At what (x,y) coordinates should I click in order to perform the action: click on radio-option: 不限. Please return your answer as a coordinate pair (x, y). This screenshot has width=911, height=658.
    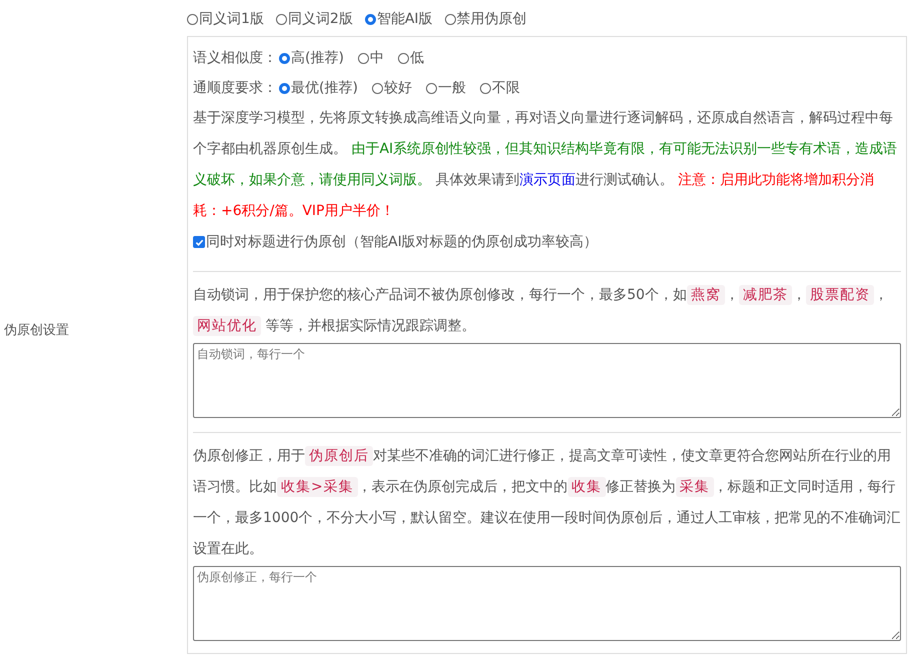
    Looking at the image, I should click on (500, 88).